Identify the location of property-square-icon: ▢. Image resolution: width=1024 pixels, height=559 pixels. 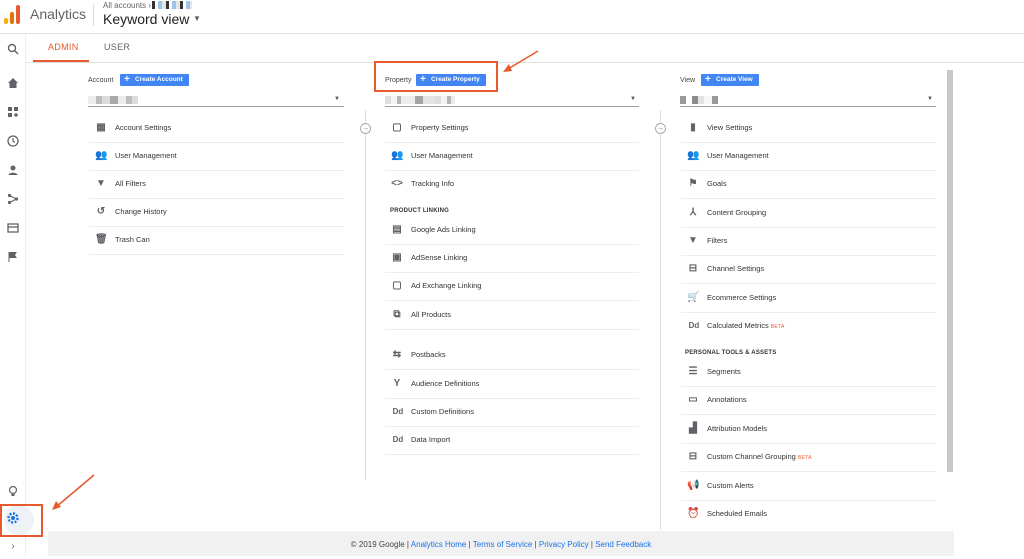
(397, 127).